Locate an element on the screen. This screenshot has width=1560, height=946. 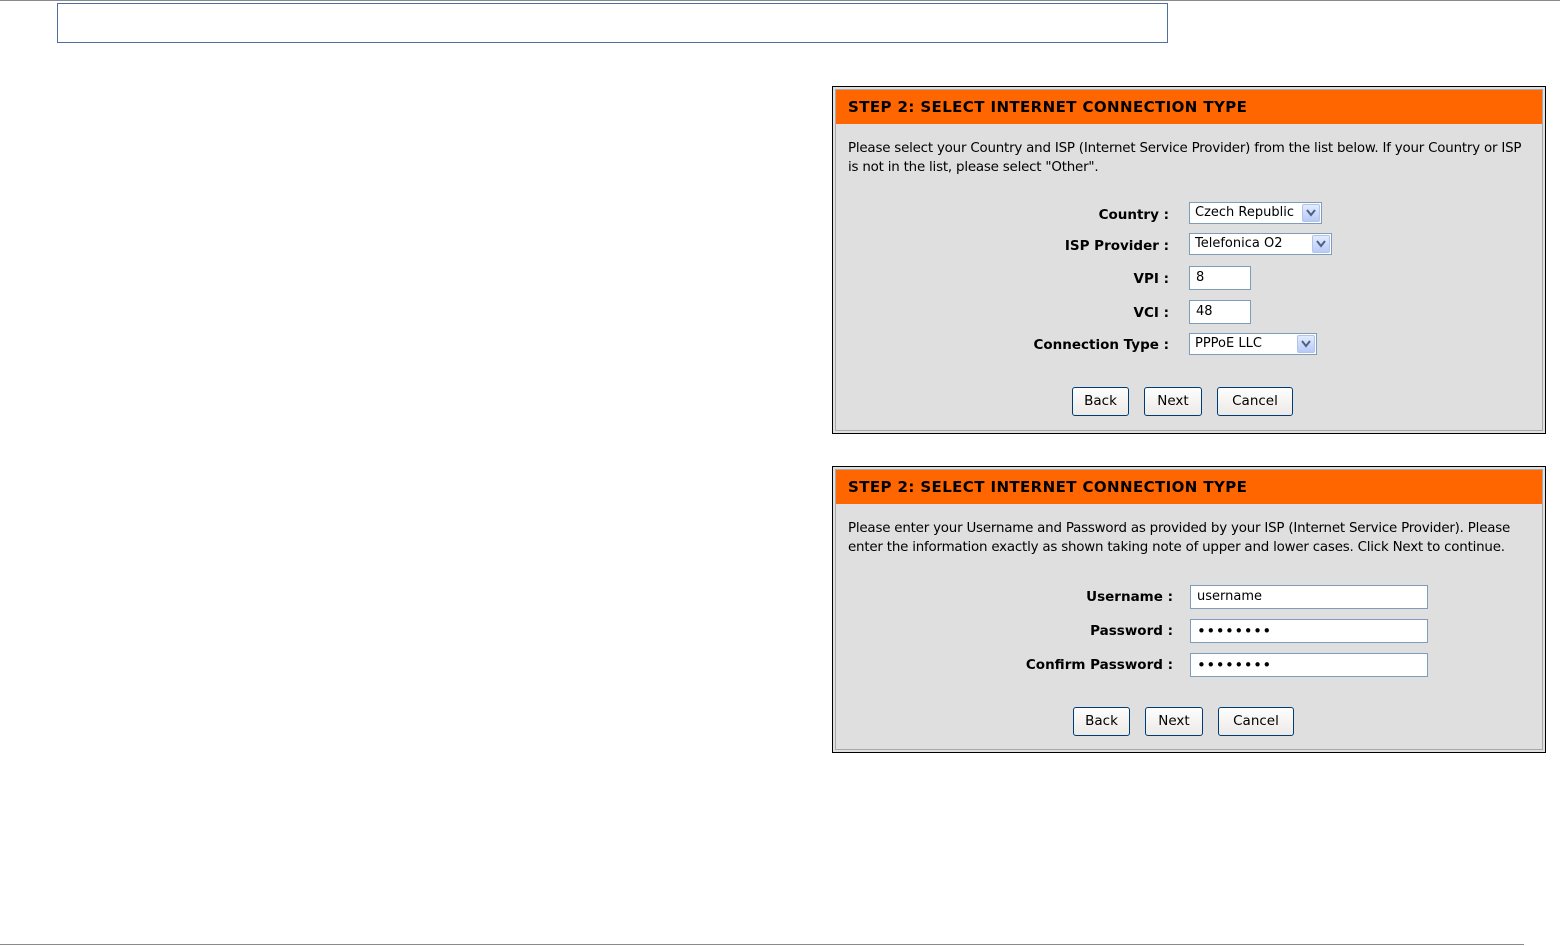
username-input: username is located at coordinates (1309, 597).